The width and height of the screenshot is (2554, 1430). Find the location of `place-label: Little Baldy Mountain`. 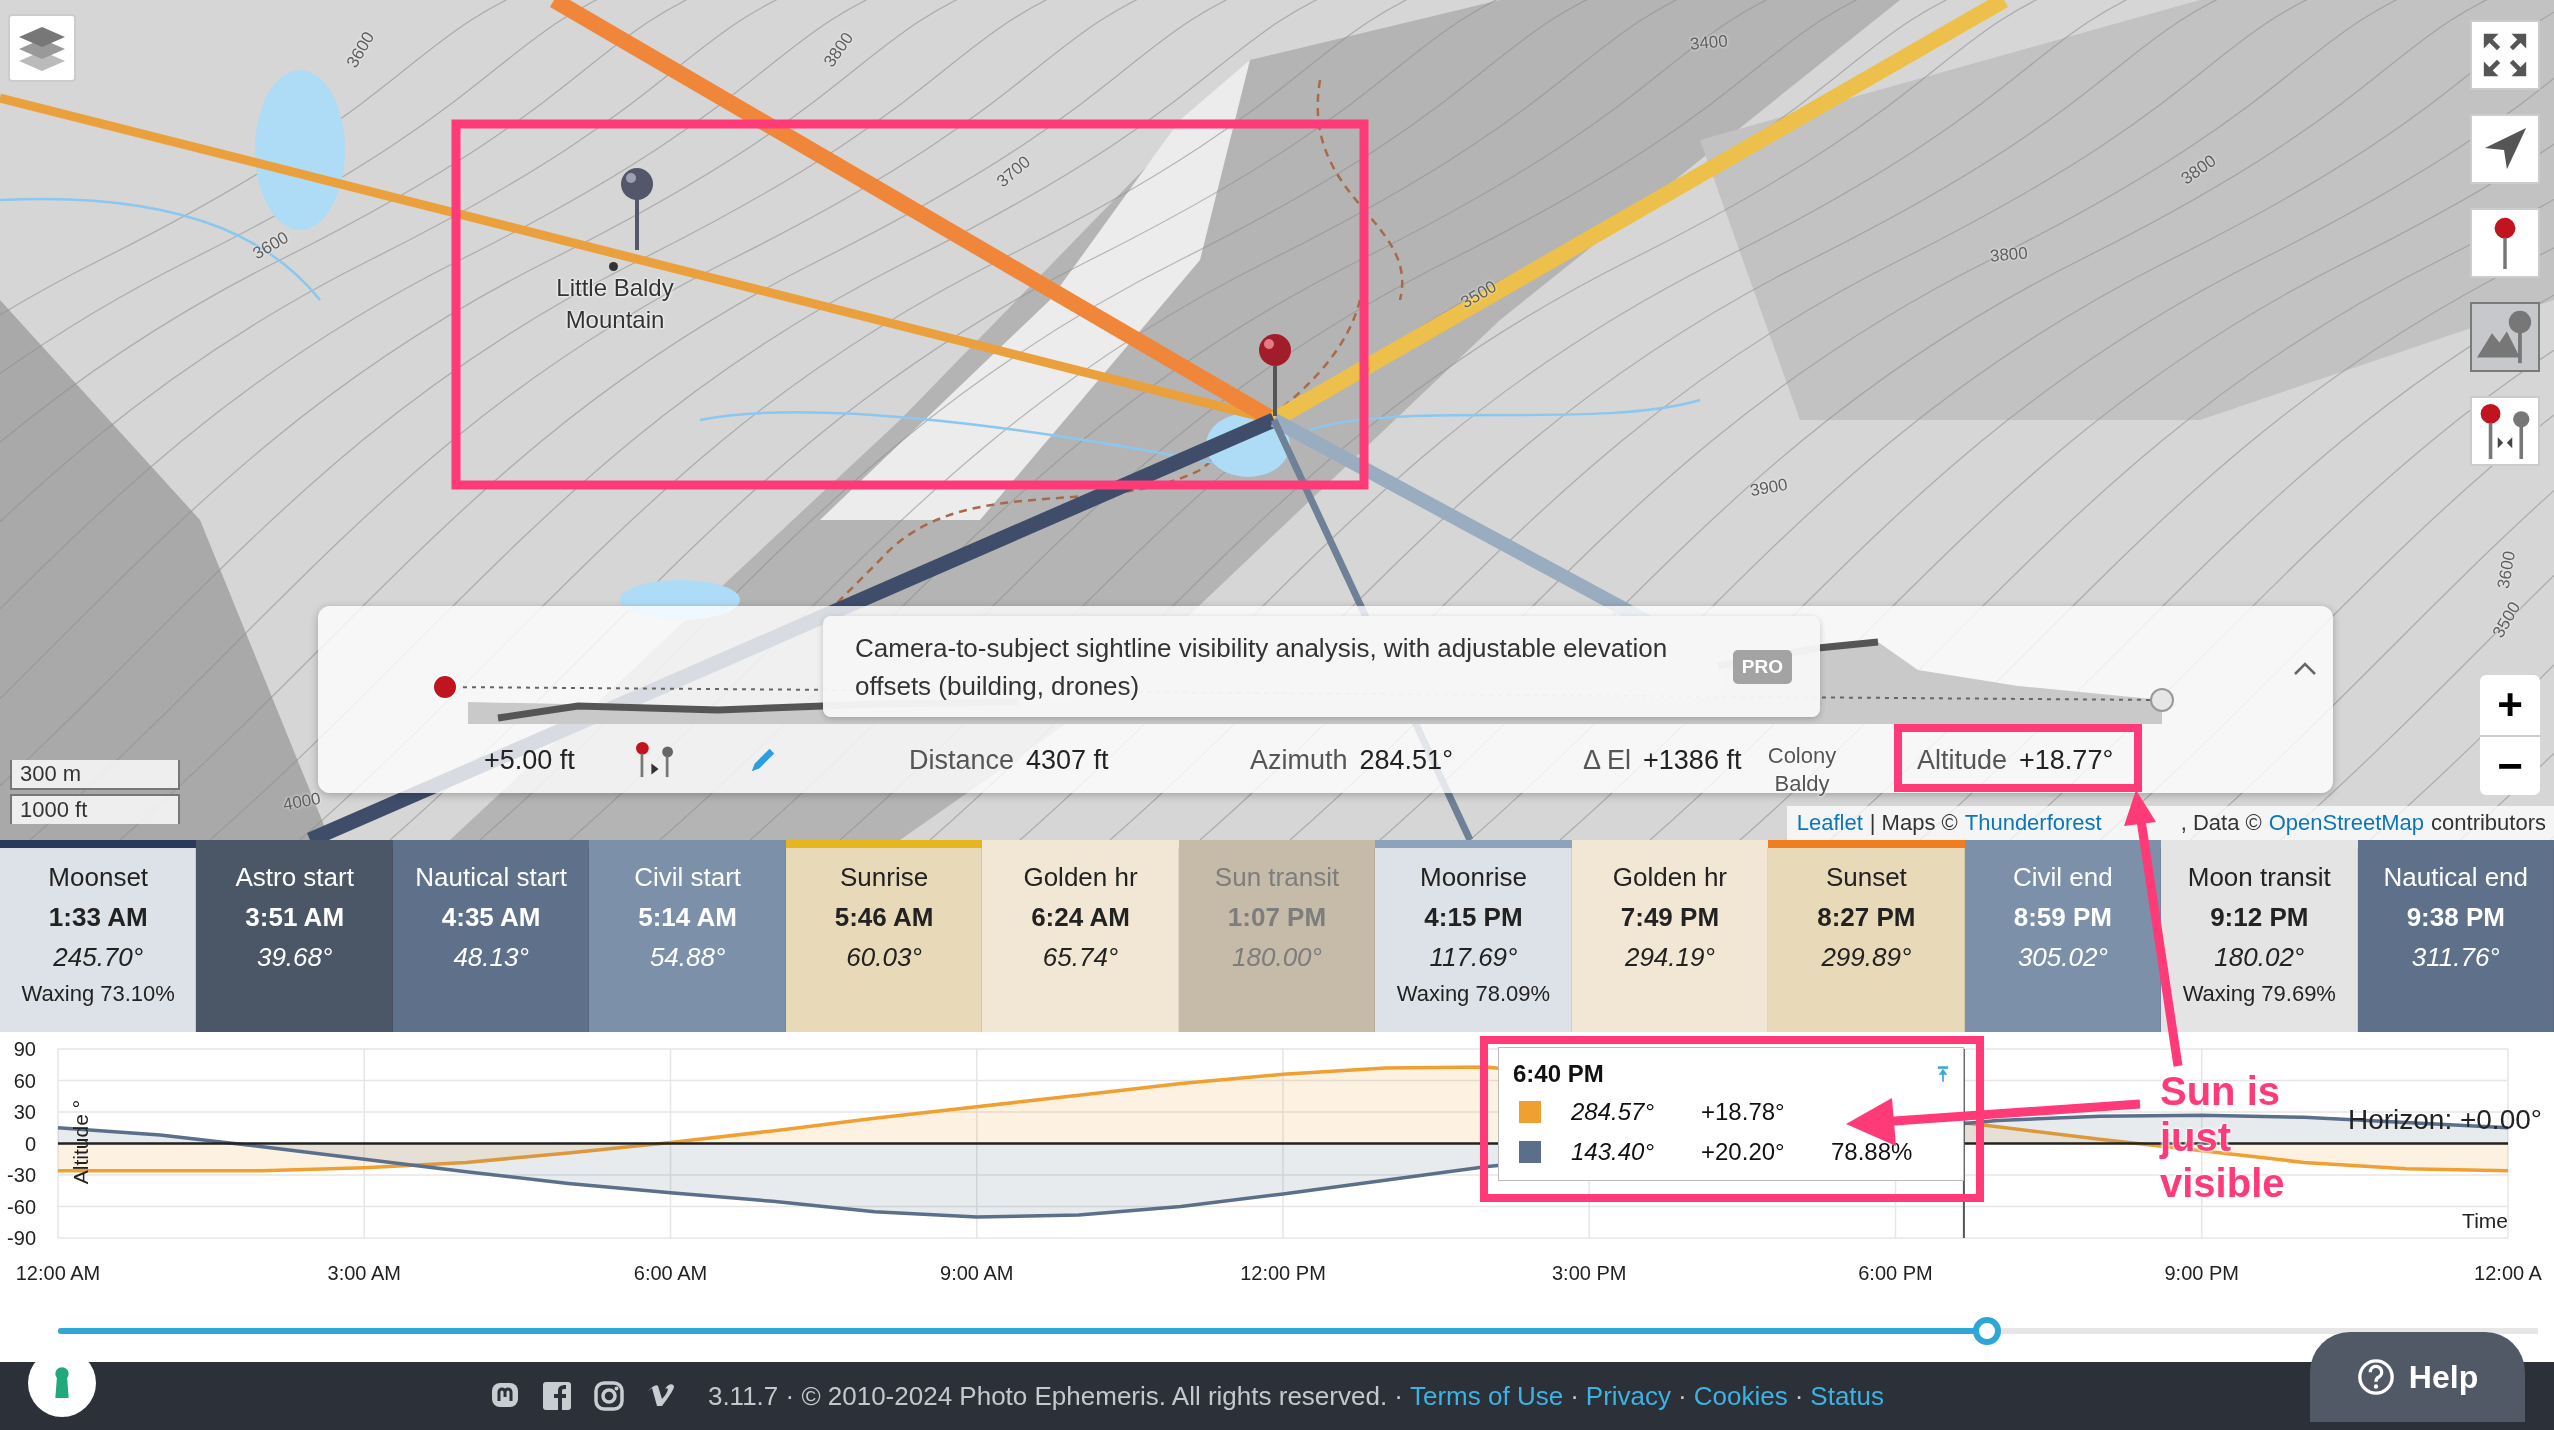

place-label: Little Baldy Mountain is located at coordinates (615, 304).